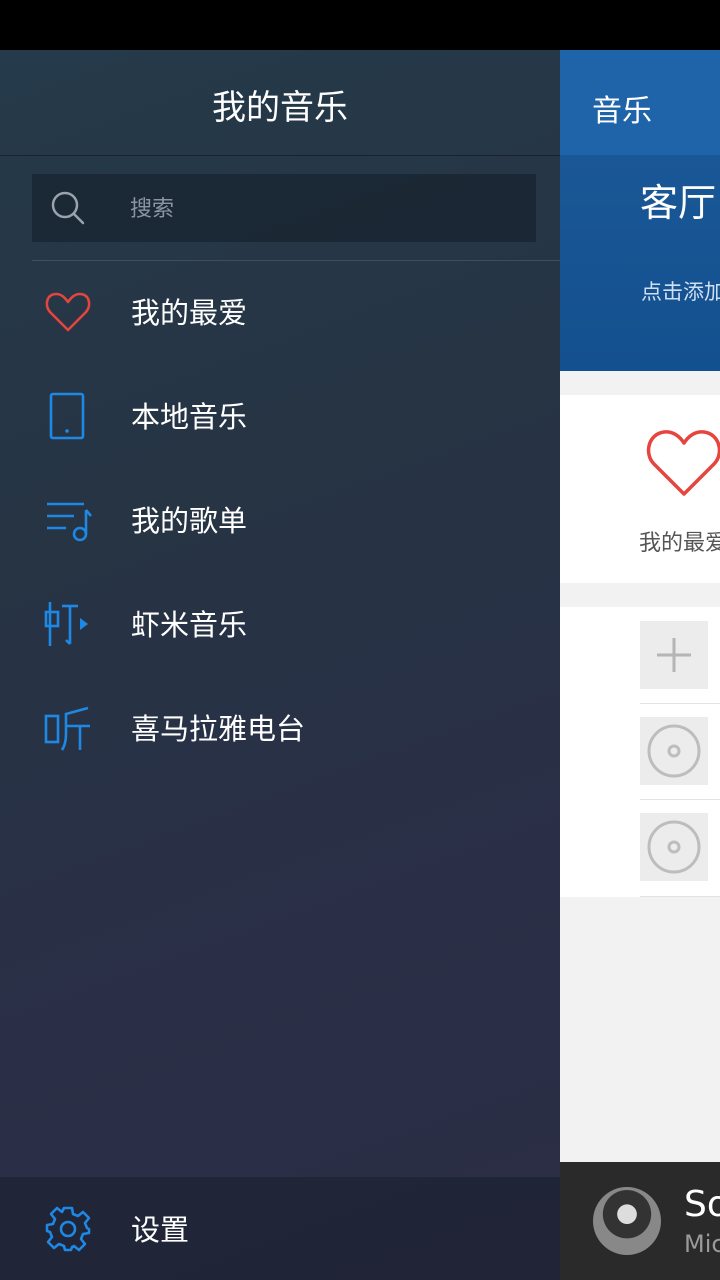 The height and width of the screenshot is (1280, 720). What do you see at coordinates (189, 521) in the screenshot?
I see `menu-label-playlists: 我的歌单` at bounding box center [189, 521].